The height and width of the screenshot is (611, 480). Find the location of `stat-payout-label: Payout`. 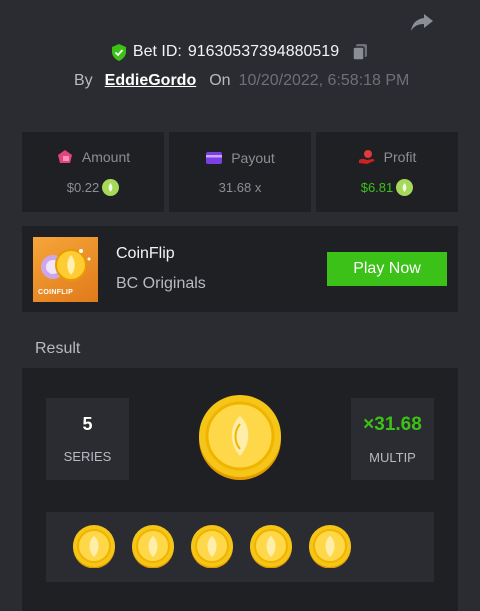

stat-payout-label: Payout is located at coordinates (253, 157).